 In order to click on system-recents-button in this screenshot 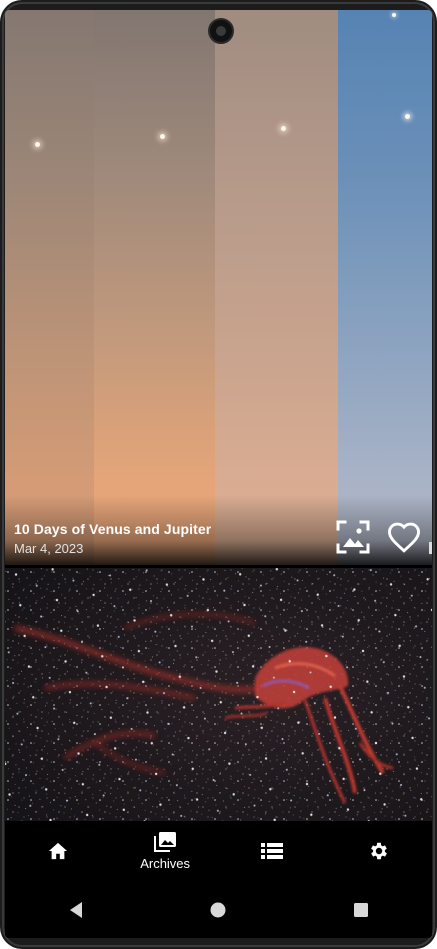, I will do `click(361, 910)`.